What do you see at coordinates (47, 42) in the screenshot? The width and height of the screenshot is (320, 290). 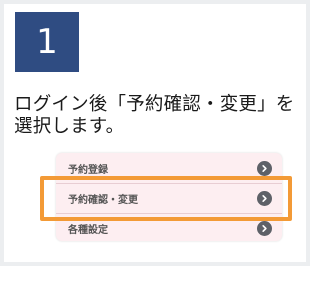 I see `step-number-badge: 1` at bounding box center [47, 42].